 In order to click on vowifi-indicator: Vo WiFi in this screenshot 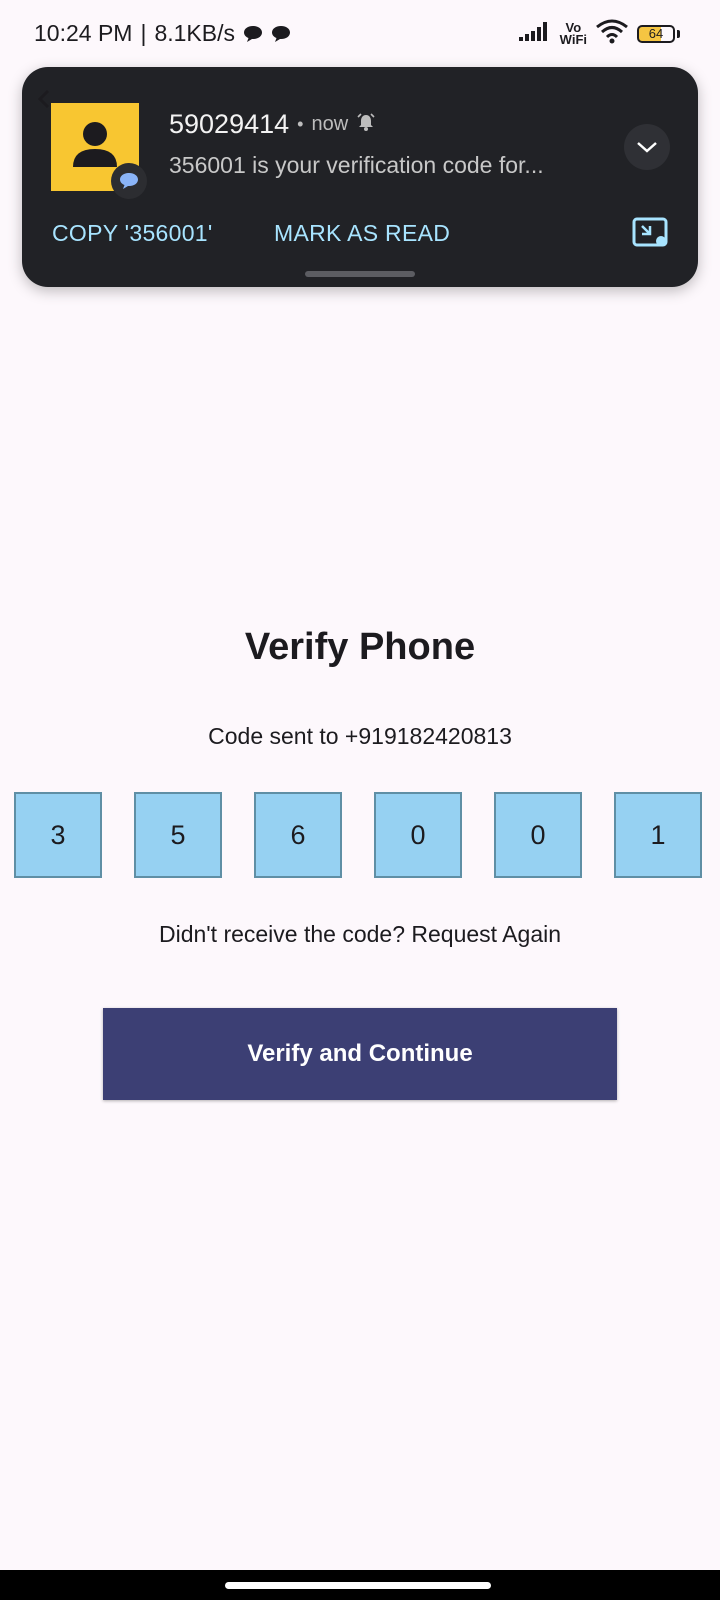, I will do `click(573, 34)`.